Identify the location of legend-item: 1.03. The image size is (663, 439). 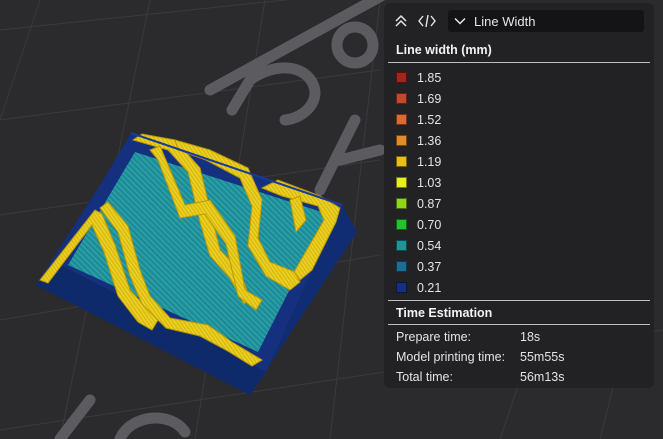
(418, 182).